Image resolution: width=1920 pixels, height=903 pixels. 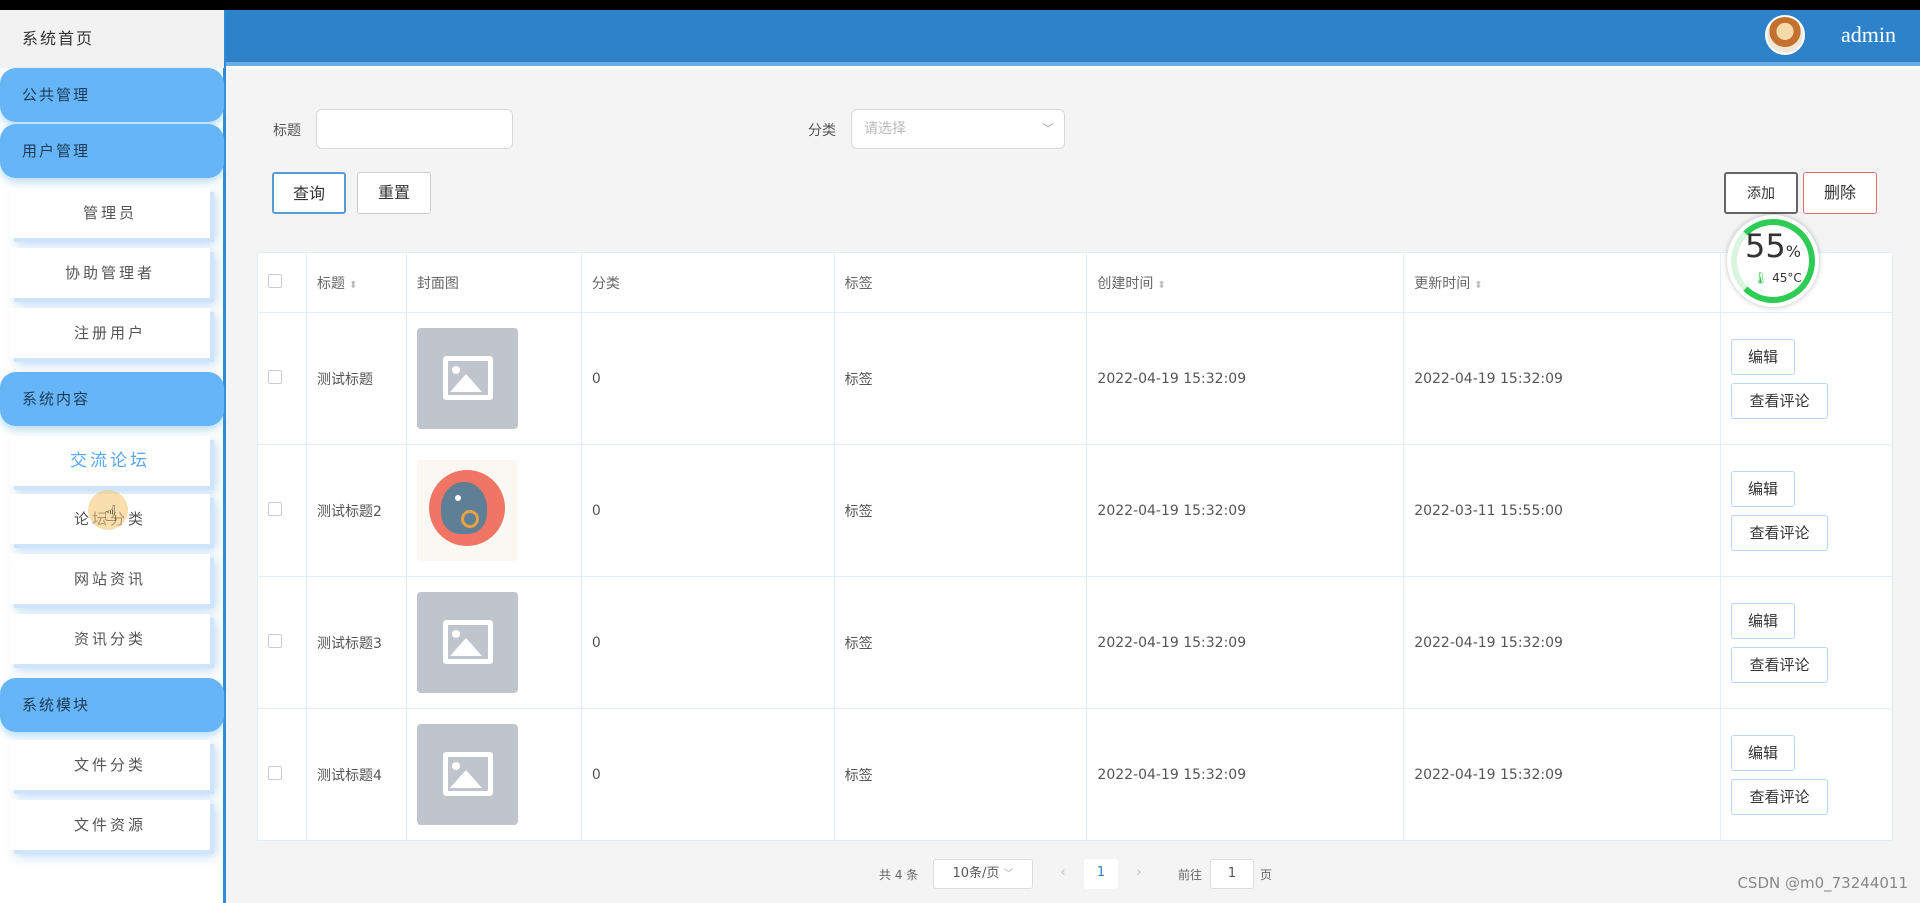 I want to click on username: admin, so click(x=1868, y=35).